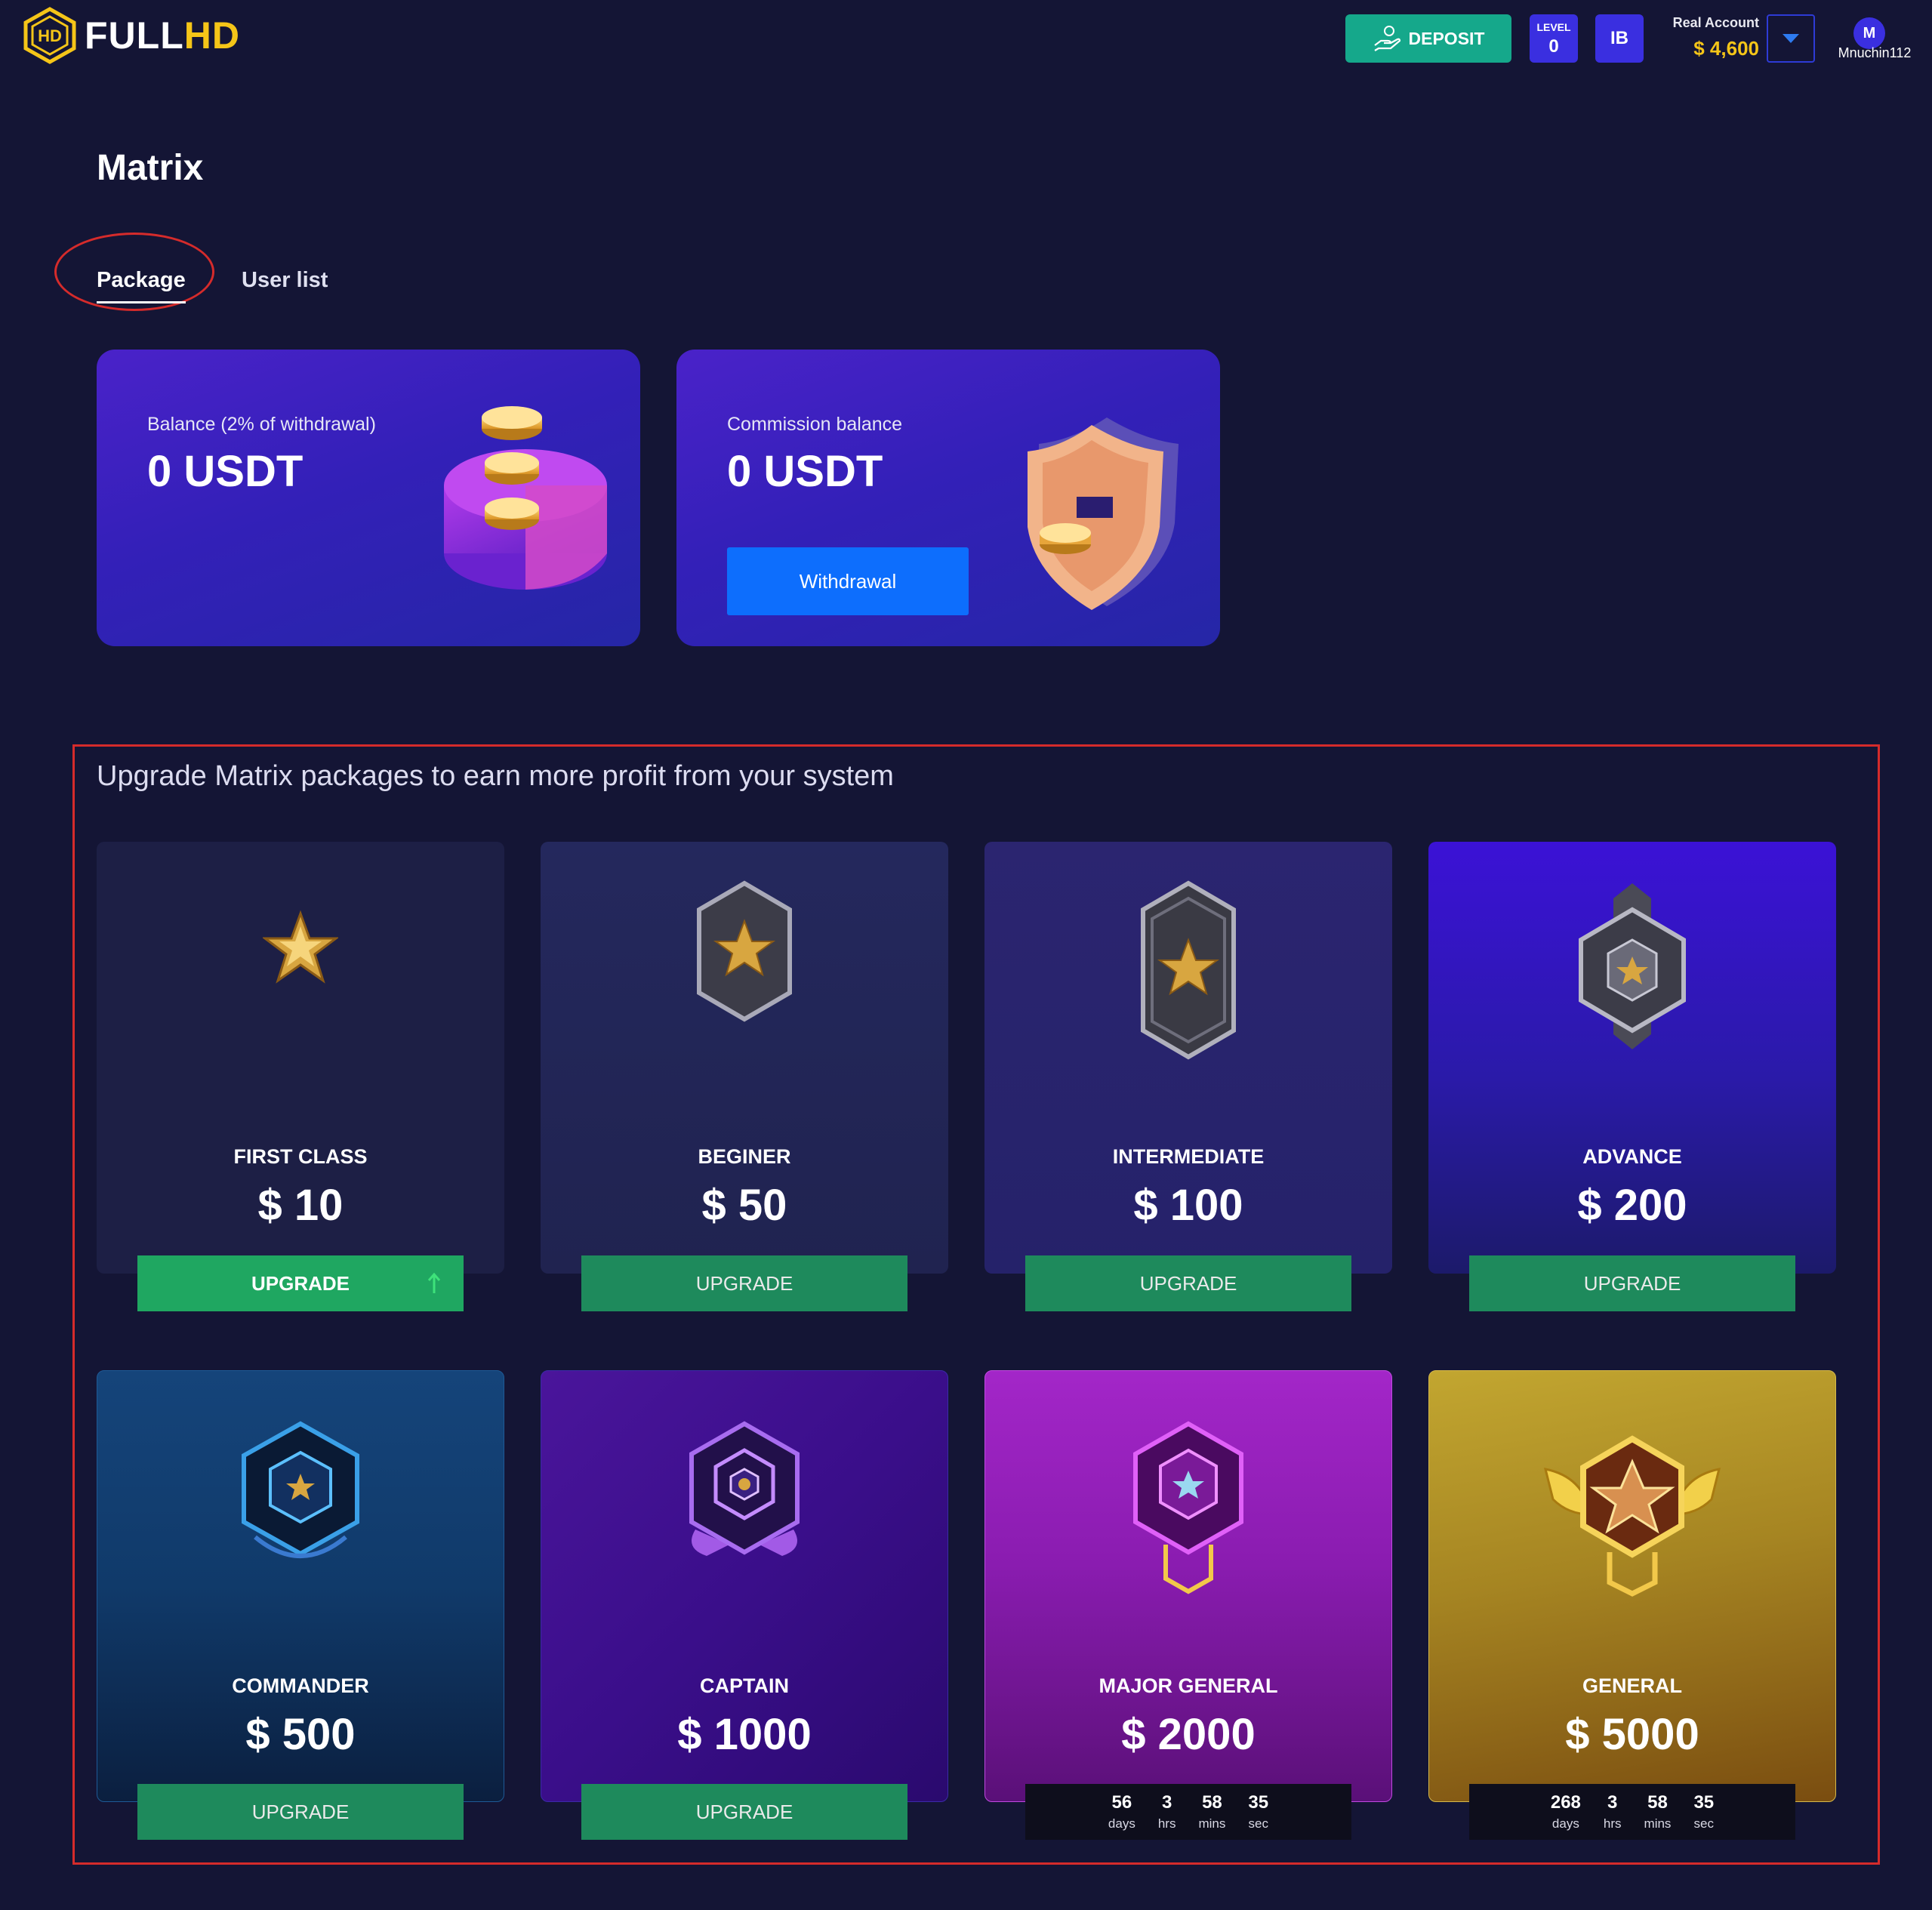  Describe the element at coordinates (1632, 1812) in the screenshot. I see `countdown-general: 268 days 3 hrs 58 mins 35 sec` at that location.